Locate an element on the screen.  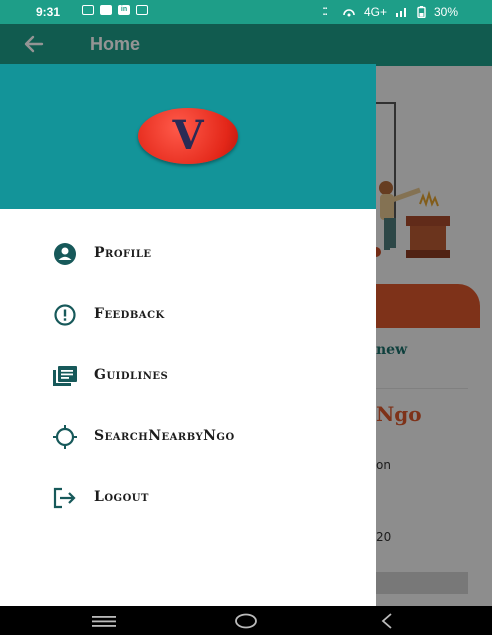
drawer-item-profile: Profile is located at coordinates (188, 254).